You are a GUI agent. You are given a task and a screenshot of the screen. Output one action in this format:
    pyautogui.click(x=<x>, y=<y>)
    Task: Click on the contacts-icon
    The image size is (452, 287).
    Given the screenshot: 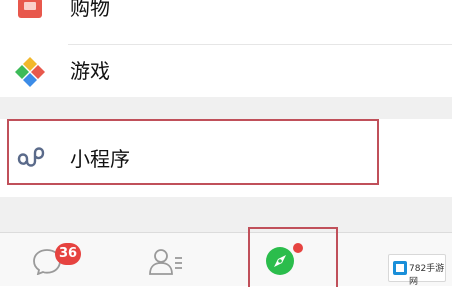 What is the action you would take?
    pyautogui.click(x=166, y=261)
    